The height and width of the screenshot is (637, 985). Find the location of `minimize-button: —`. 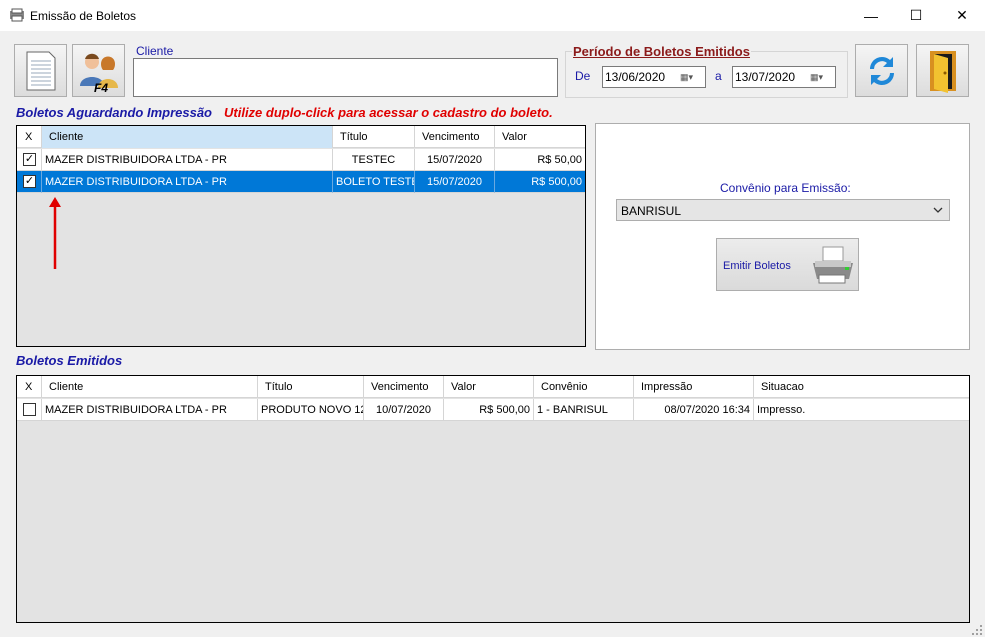

minimize-button: — is located at coordinates (871, 15).